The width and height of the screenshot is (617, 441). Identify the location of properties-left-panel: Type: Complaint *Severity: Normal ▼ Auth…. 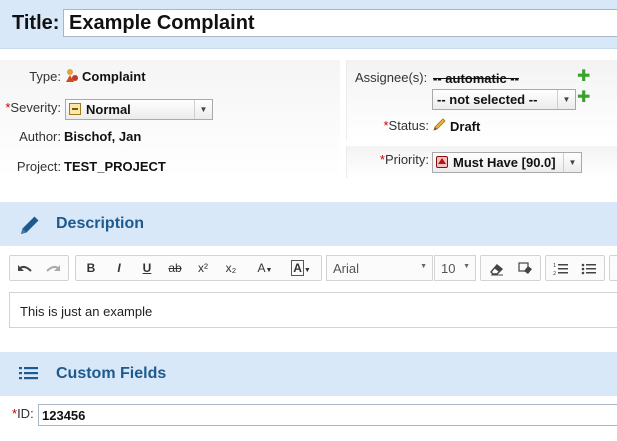
(170, 119).